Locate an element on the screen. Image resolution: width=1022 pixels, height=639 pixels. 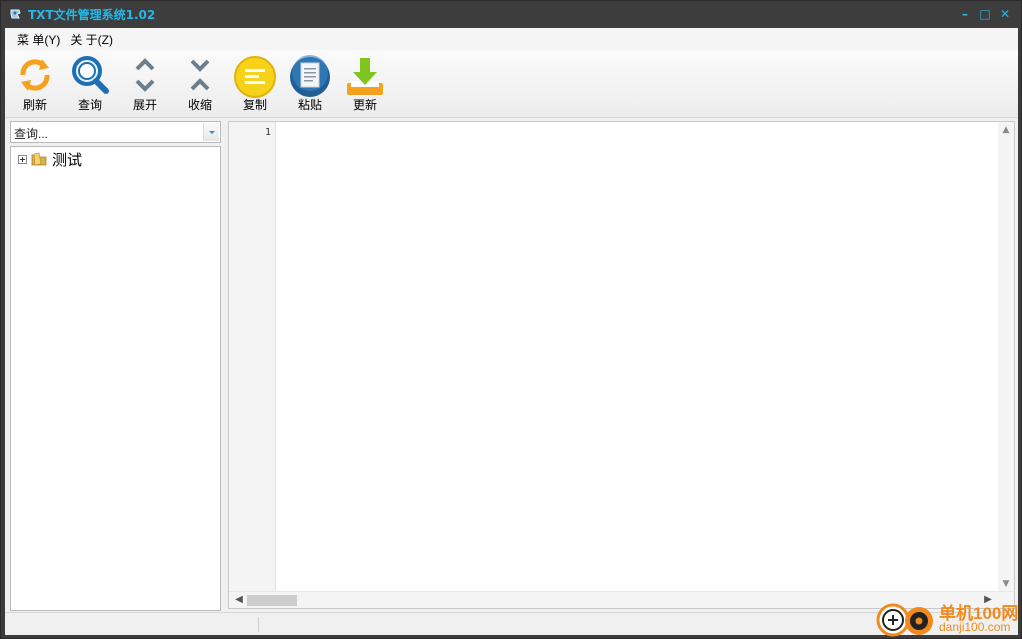
expand-plus-icon is located at coordinates (22, 159).